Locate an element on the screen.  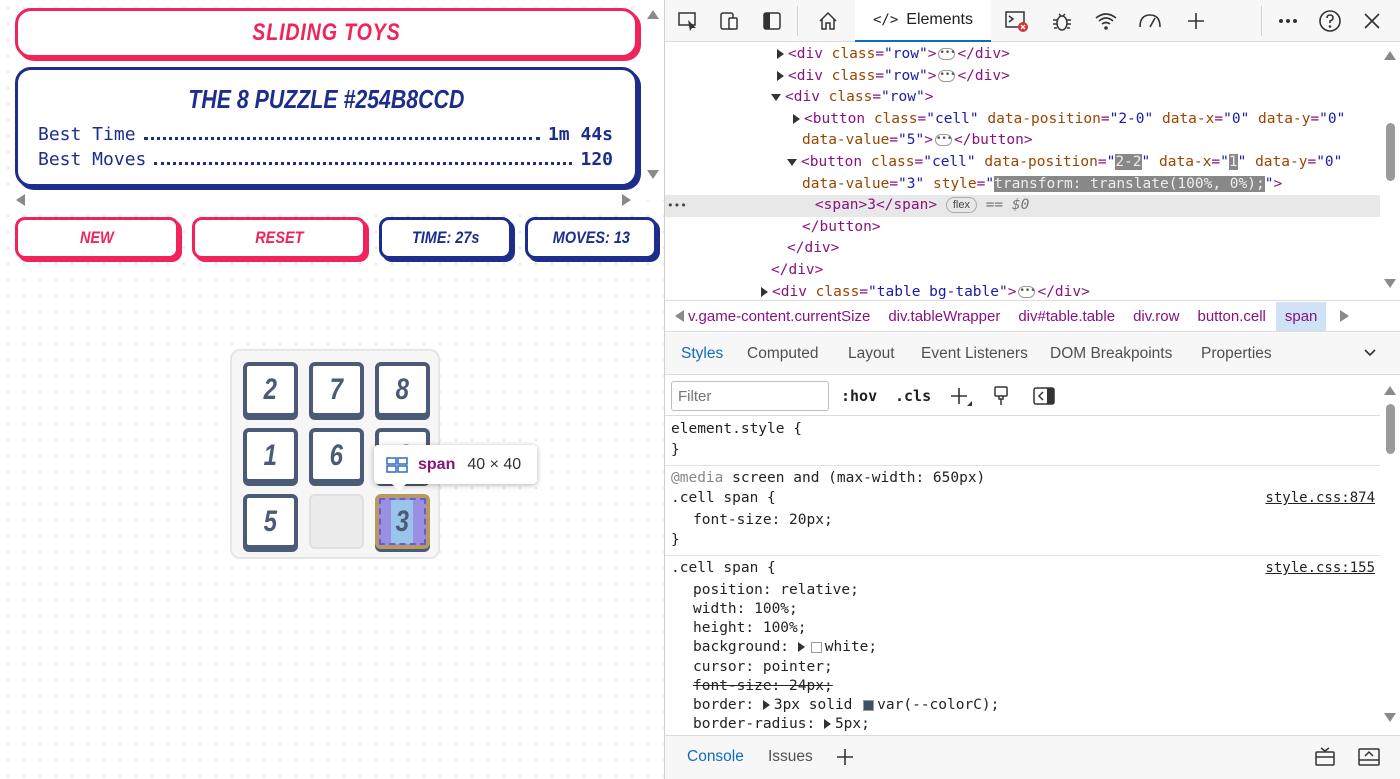
console-error-icon is located at coordinates (1016, 21).